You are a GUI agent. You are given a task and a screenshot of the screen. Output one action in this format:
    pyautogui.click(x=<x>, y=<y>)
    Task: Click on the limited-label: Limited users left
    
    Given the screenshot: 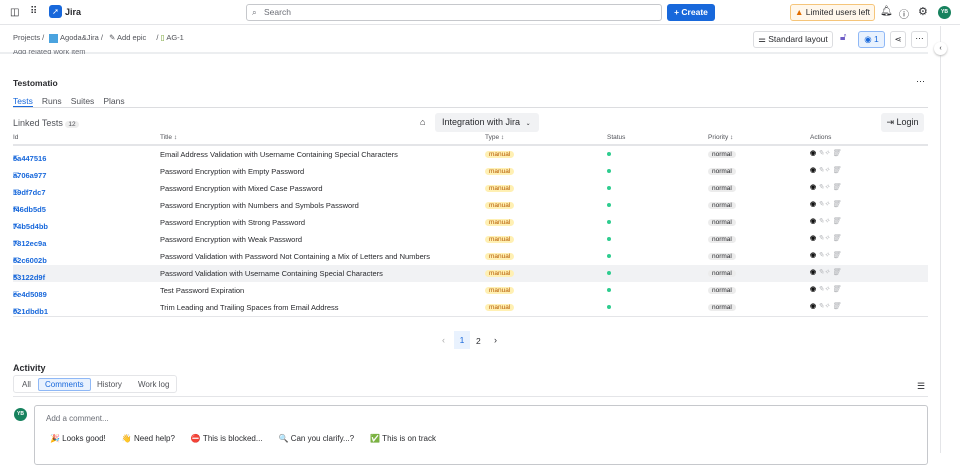 What is the action you would take?
    pyautogui.click(x=838, y=12)
    